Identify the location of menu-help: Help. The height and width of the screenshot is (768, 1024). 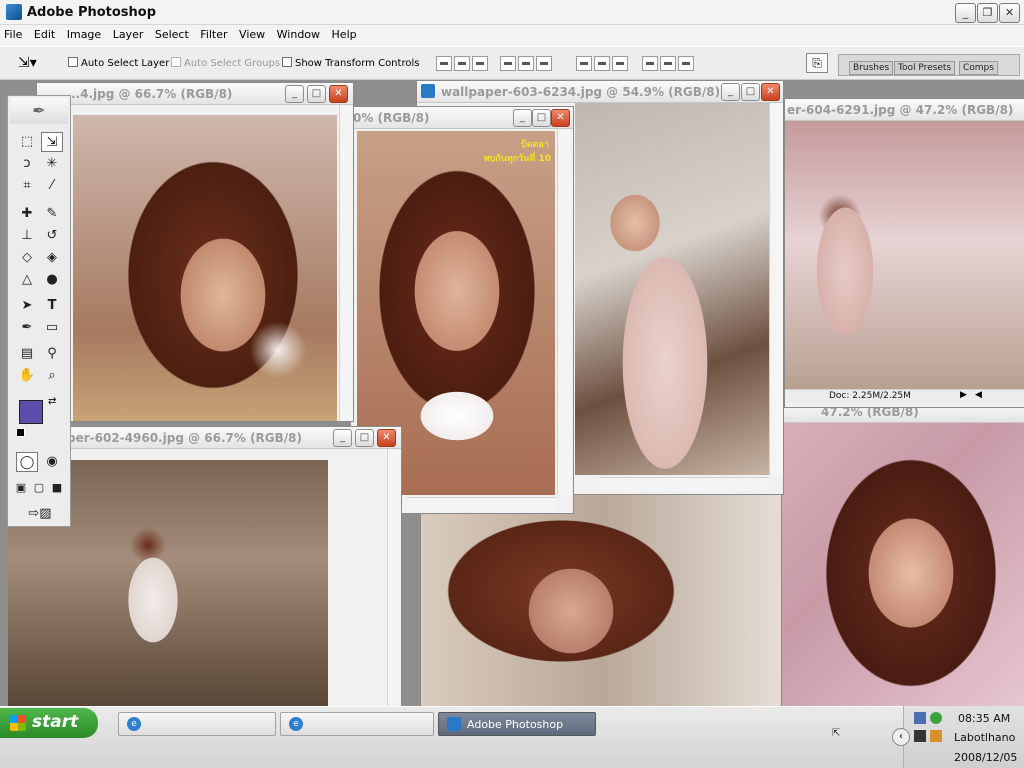
(344, 33).